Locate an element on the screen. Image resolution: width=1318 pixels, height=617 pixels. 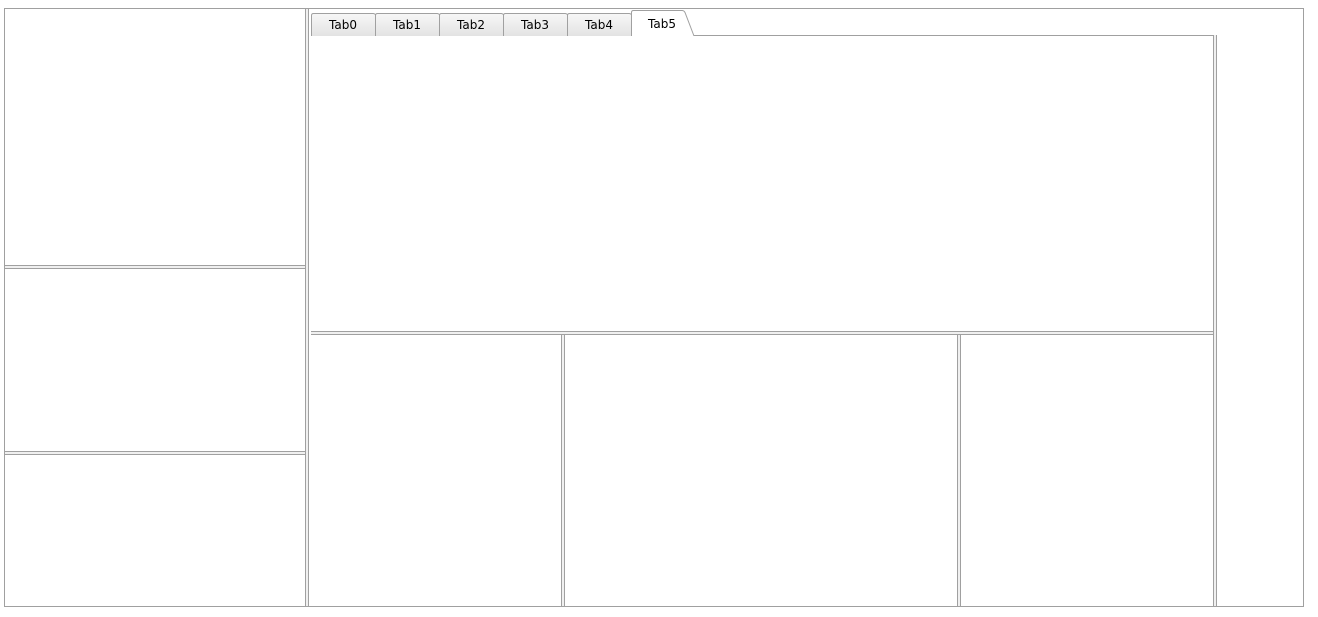
right-pane is located at coordinates (1260, 307).